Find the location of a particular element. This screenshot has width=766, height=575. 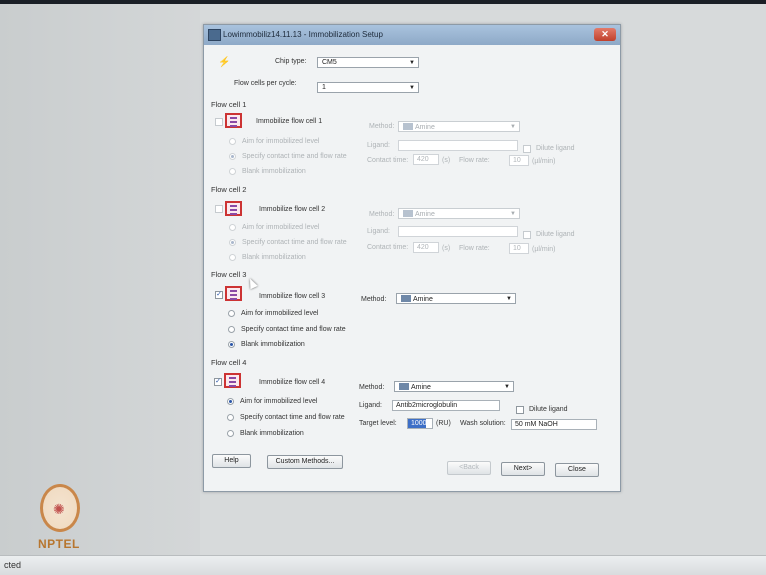

flow-cell-4-option-blank is located at coordinates (230, 433).